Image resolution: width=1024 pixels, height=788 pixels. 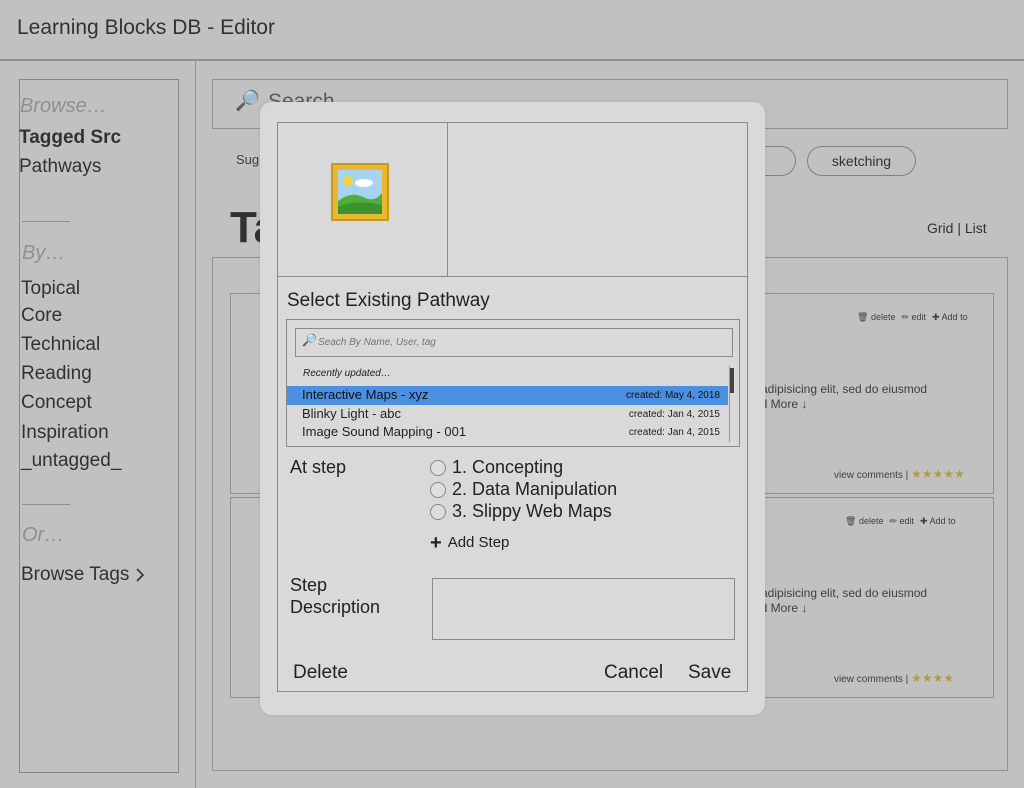 I want to click on delete-button: Delete, so click(x=320, y=673).